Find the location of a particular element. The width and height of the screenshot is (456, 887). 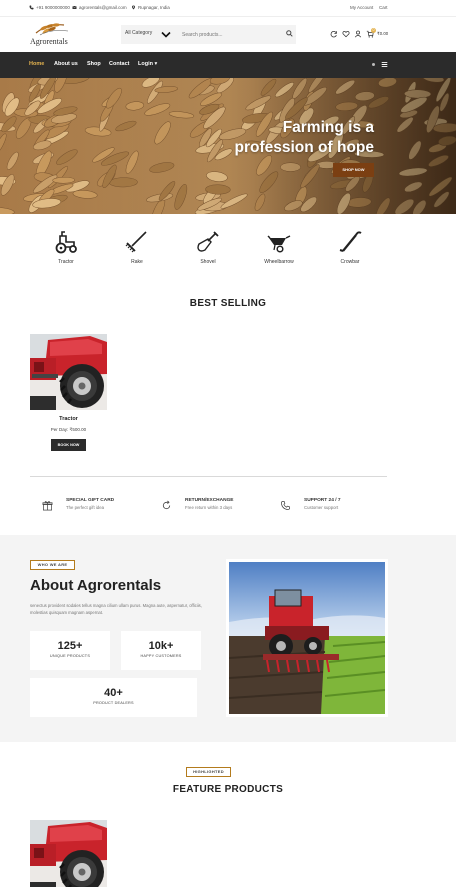

wheelbarrow-icon is located at coordinates (279, 244).